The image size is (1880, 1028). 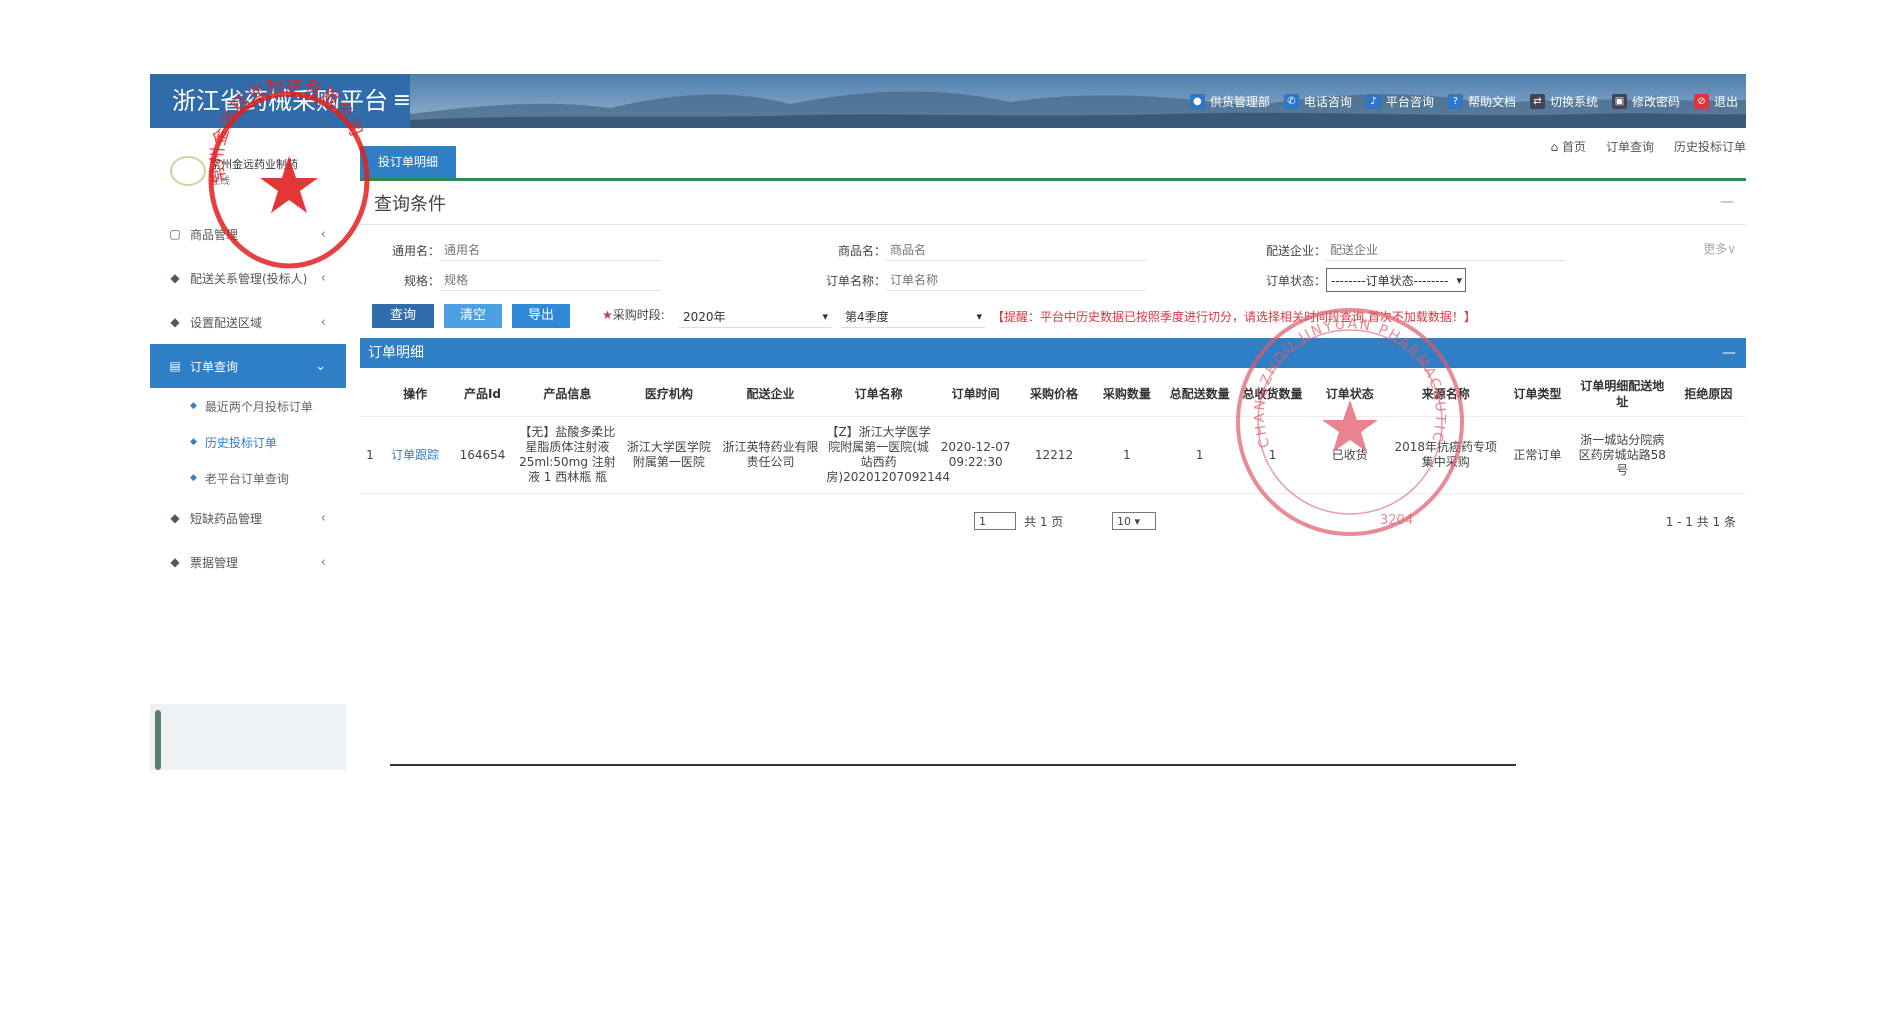 What do you see at coordinates (979, 316) in the screenshot?
I see `chevron-down-icon: ▾` at bounding box center [979, 316].